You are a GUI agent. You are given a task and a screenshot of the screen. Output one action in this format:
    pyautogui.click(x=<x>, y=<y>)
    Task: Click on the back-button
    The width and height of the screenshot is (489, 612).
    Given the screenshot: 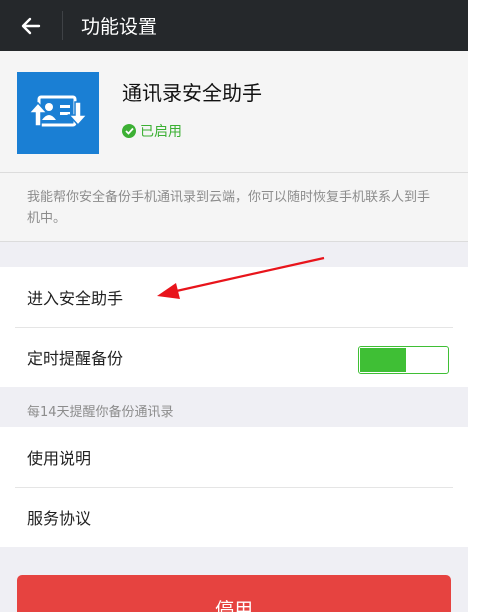 What is the action you would take?
    pyautogui.click(x=31, y=25)
    